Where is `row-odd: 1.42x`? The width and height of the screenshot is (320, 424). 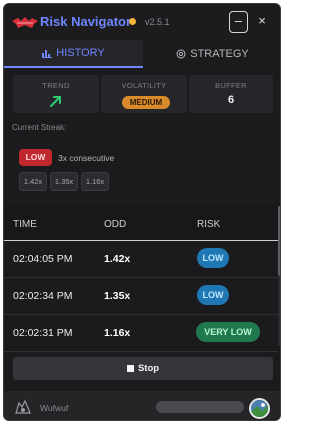 row-odd: 1.42x is located at coordinates (117, 259).